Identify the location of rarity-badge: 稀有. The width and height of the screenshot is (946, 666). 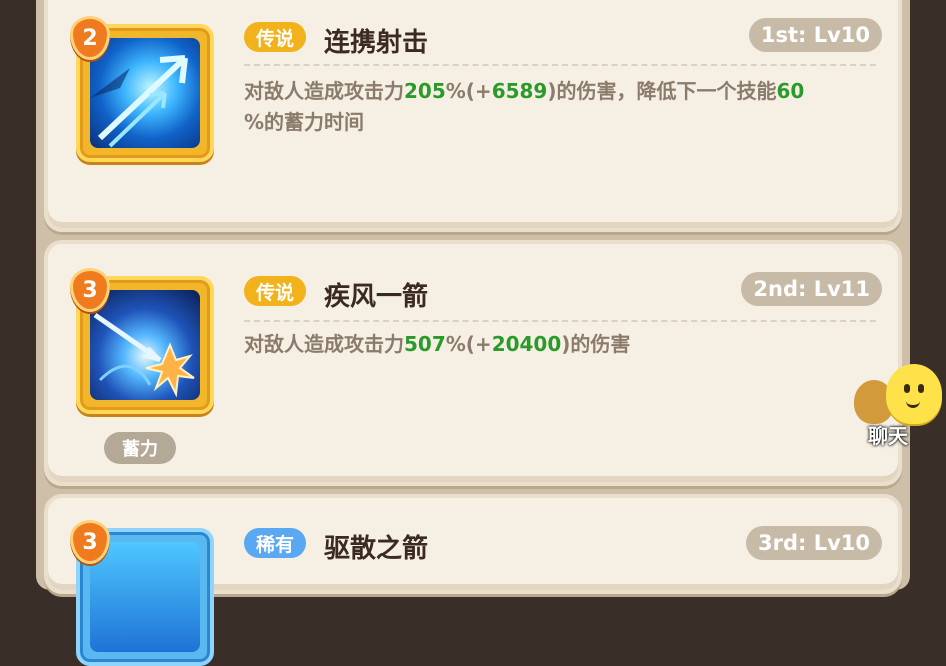
(275, 543).